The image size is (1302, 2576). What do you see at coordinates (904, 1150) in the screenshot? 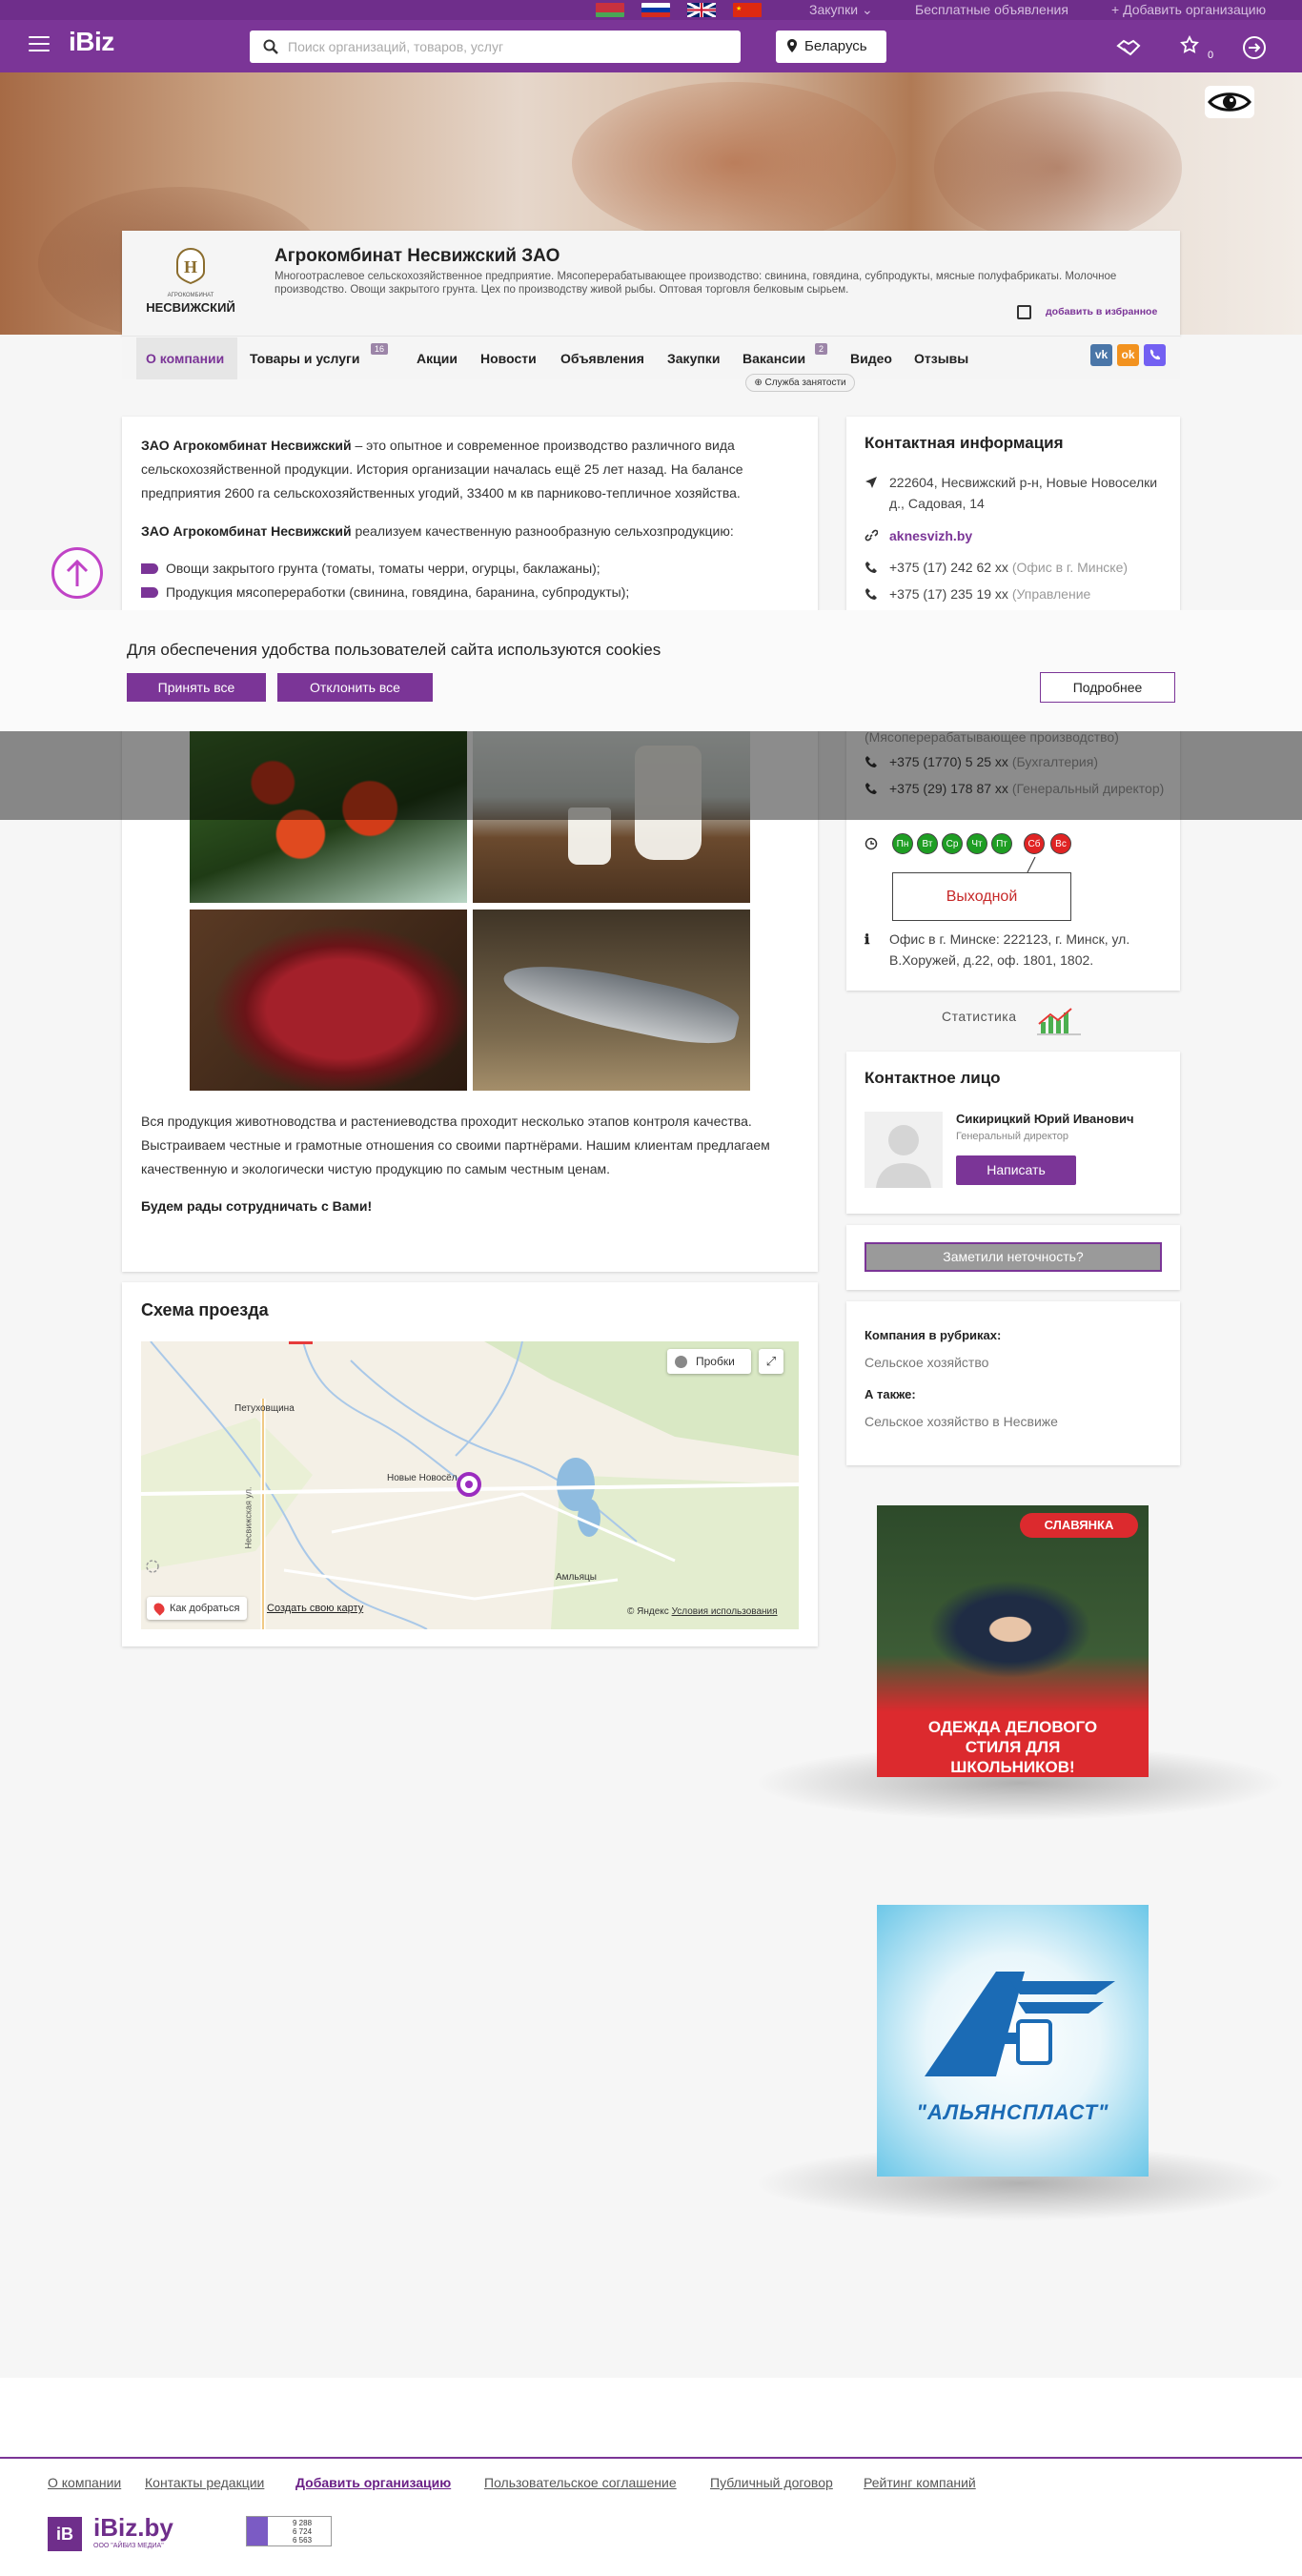
I see `avatar` at bounding box center [904, 1150].